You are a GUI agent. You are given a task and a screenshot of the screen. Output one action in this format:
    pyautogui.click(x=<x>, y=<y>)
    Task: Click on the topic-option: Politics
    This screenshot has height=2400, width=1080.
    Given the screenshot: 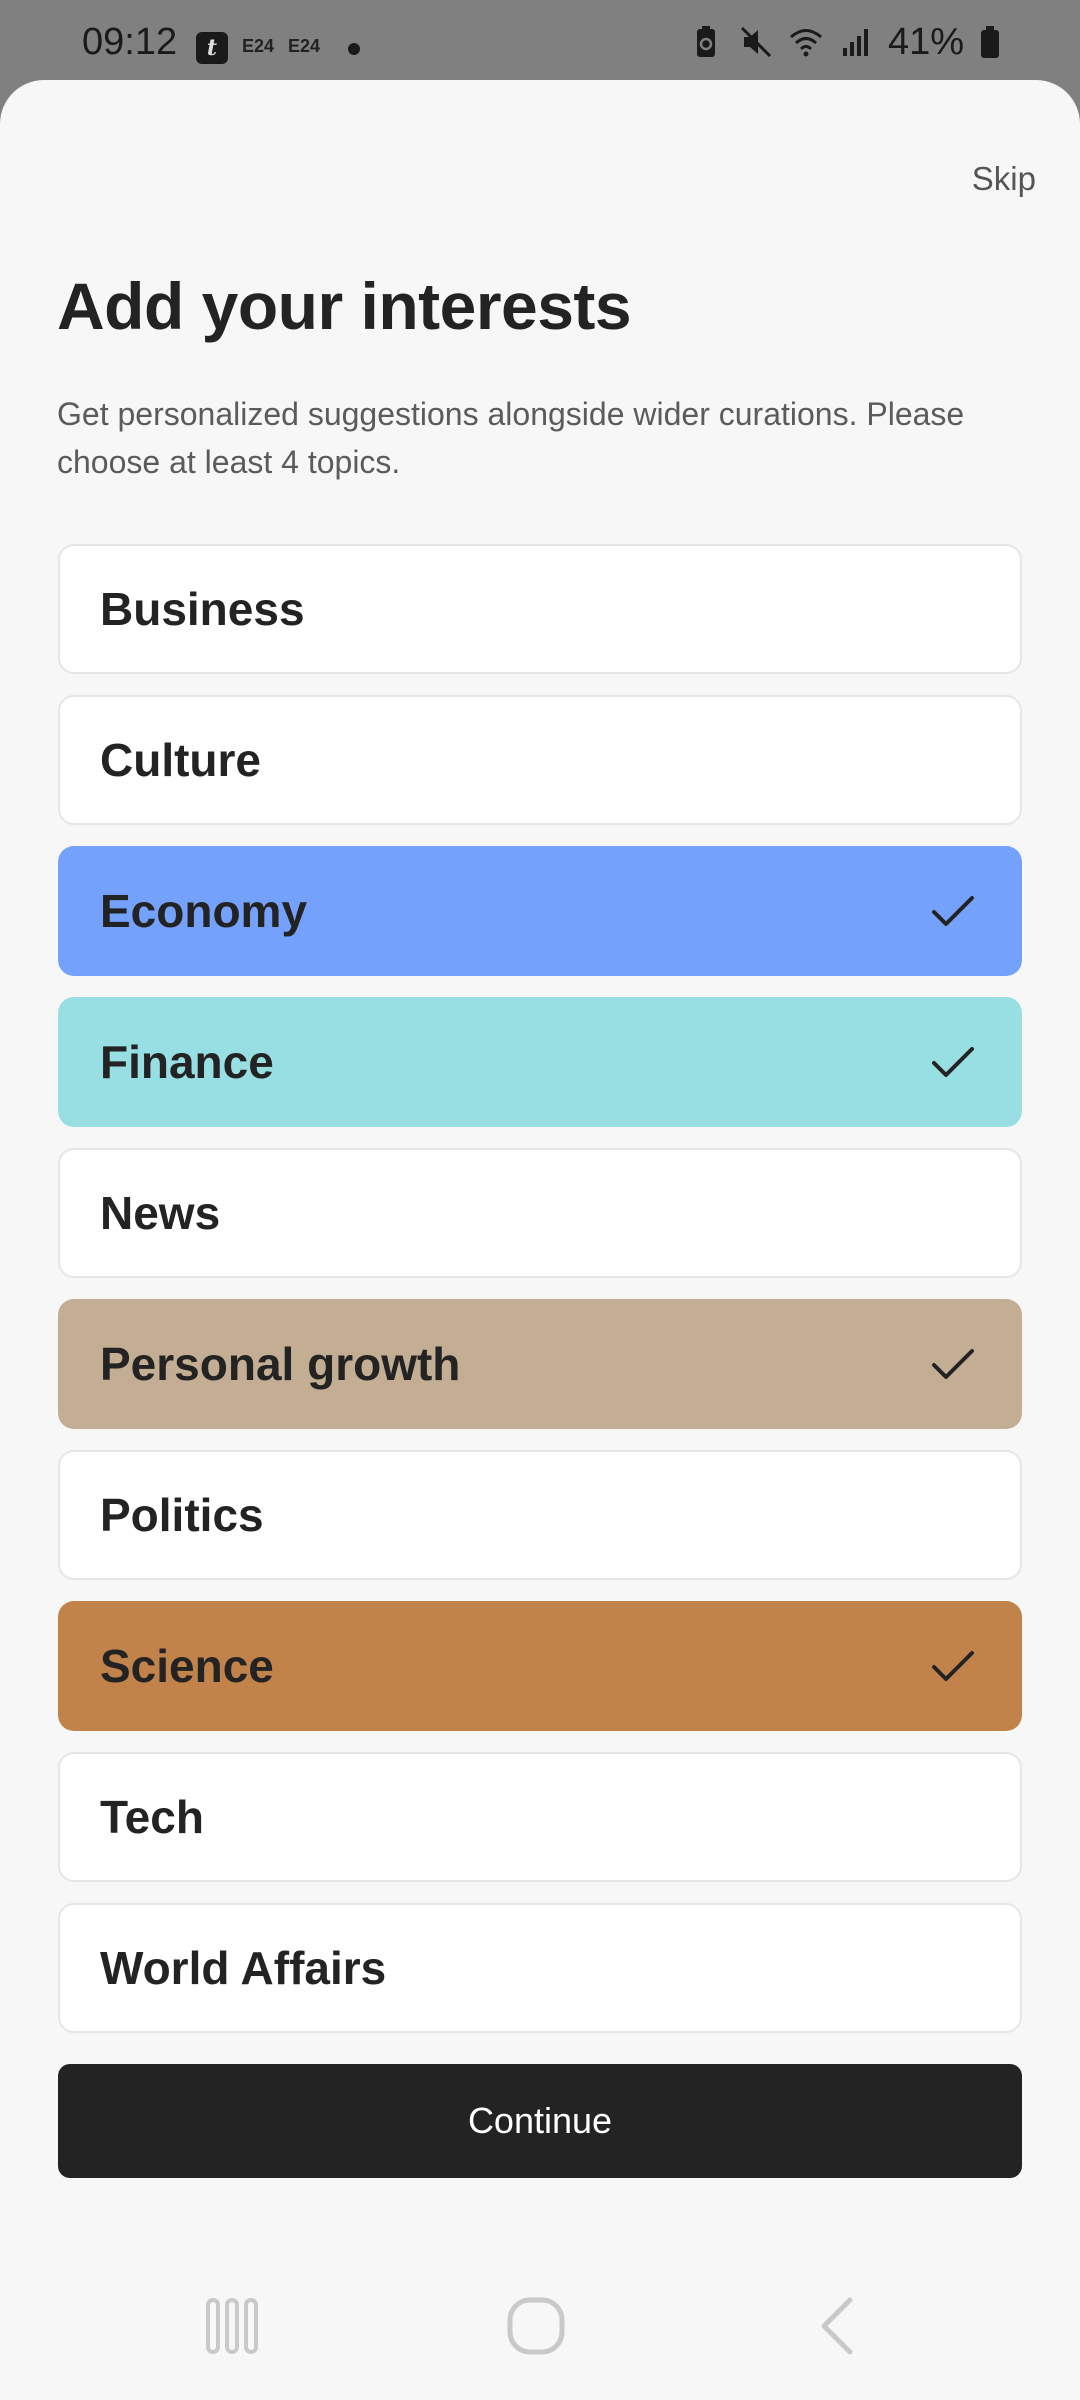 What is the action you would take?
    pyautogui.click(x=540, y=1515)
    